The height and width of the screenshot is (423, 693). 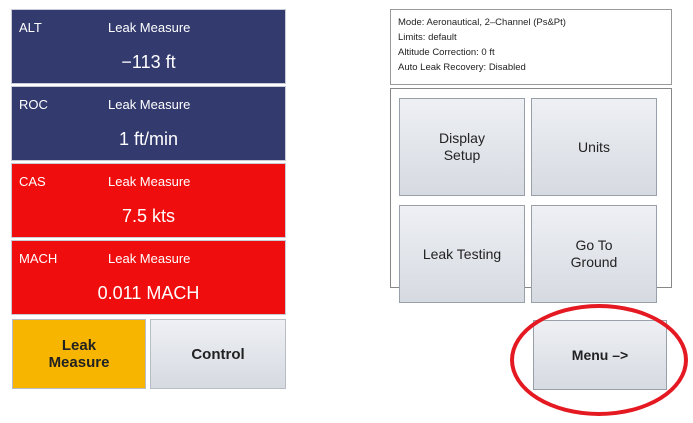 What do you see at coordinates (32, 181) in the screenshot?
I see `cas-label: CAS` at bounding box center [32, 181].